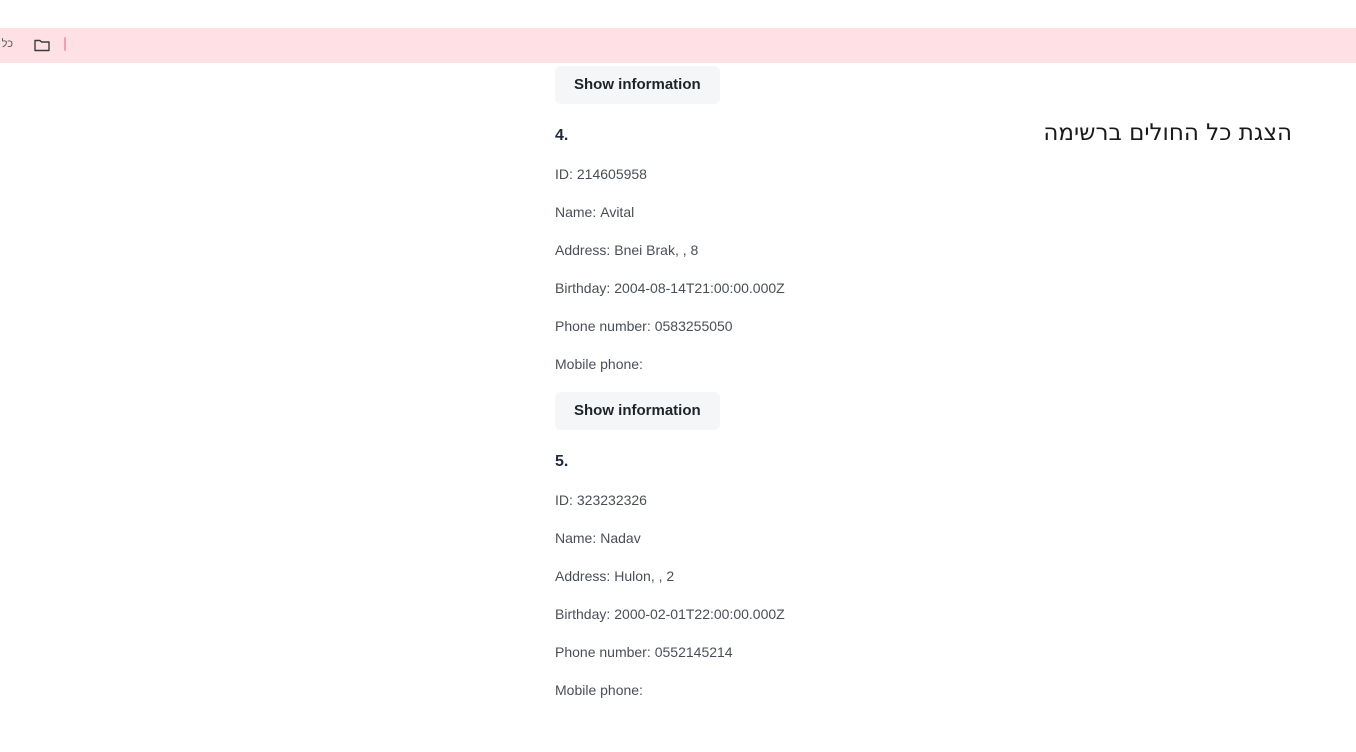 This screenshot has height=752, width=1356. I want to click on address-value: Hulon, , 2, so click(644, 576).